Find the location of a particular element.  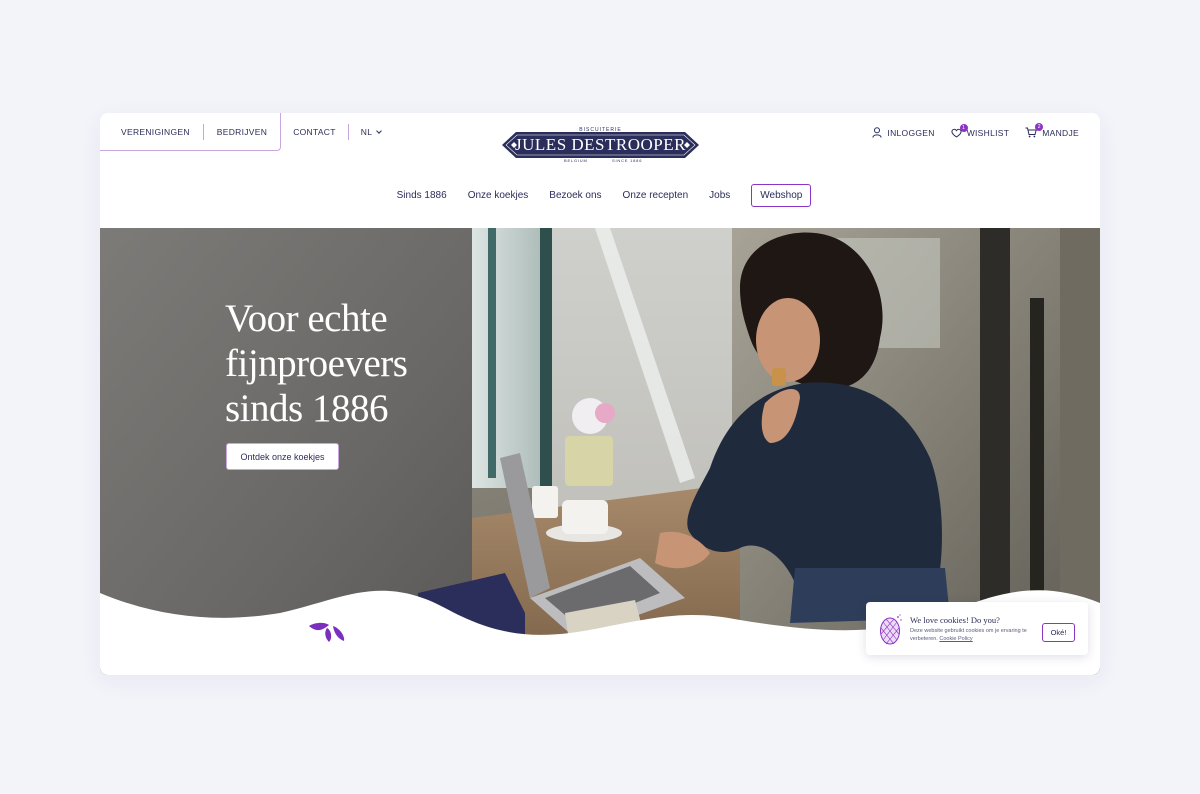

cookie-accept-button: Oké! is located at coordinates (1058, 632).